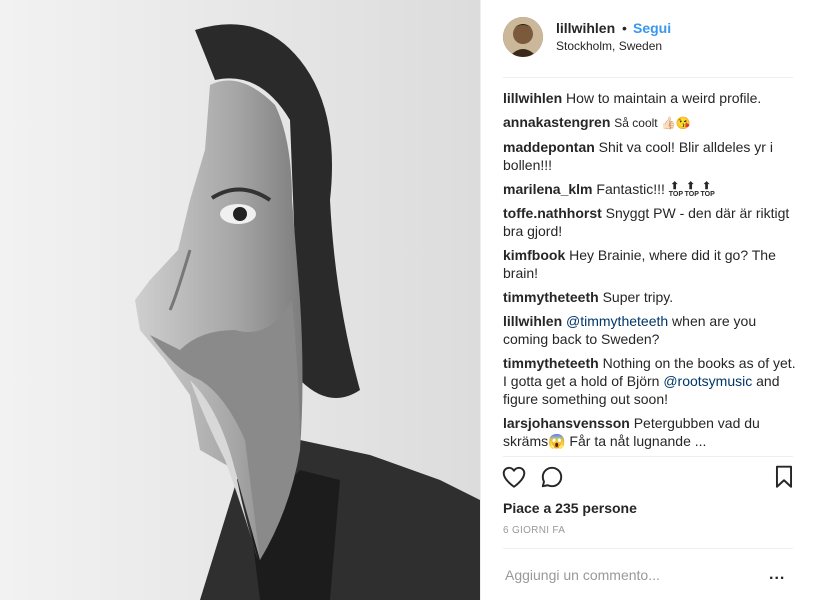 This screenshot has width=815, height=600. I want to click on likes-count: Piace a 235 persone, so click(570, 508).